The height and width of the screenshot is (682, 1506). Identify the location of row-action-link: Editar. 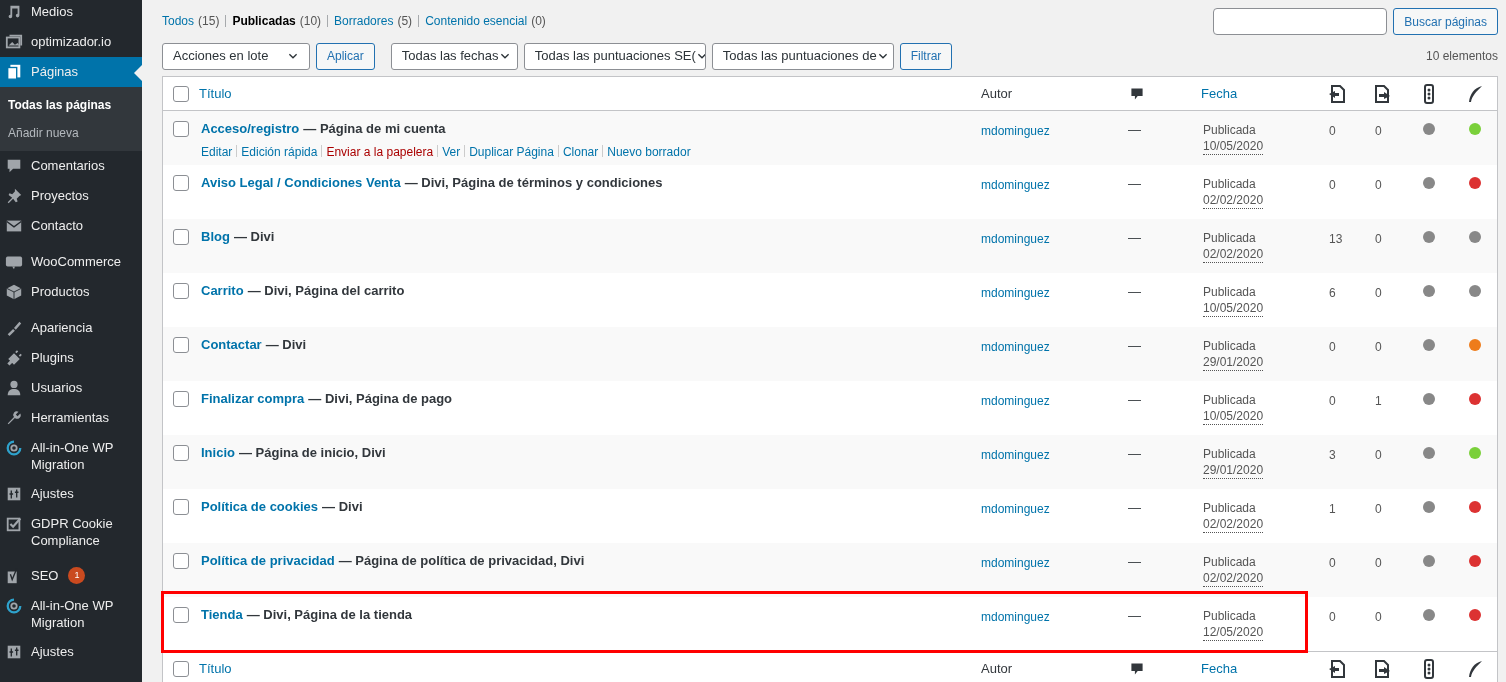
(217, 151).